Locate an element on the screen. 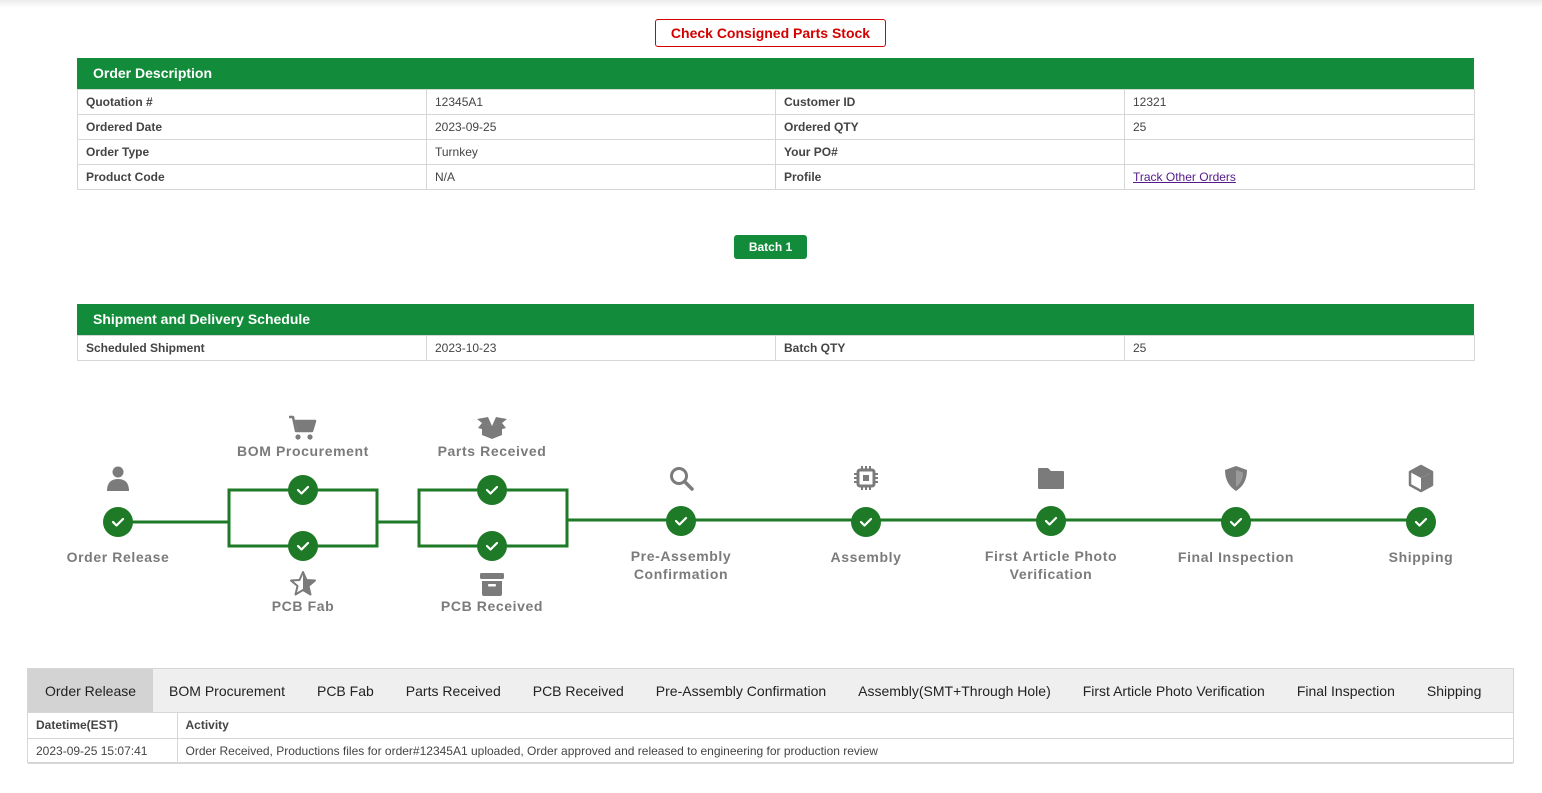  cube-icon is located at coordinates (1421, 478).